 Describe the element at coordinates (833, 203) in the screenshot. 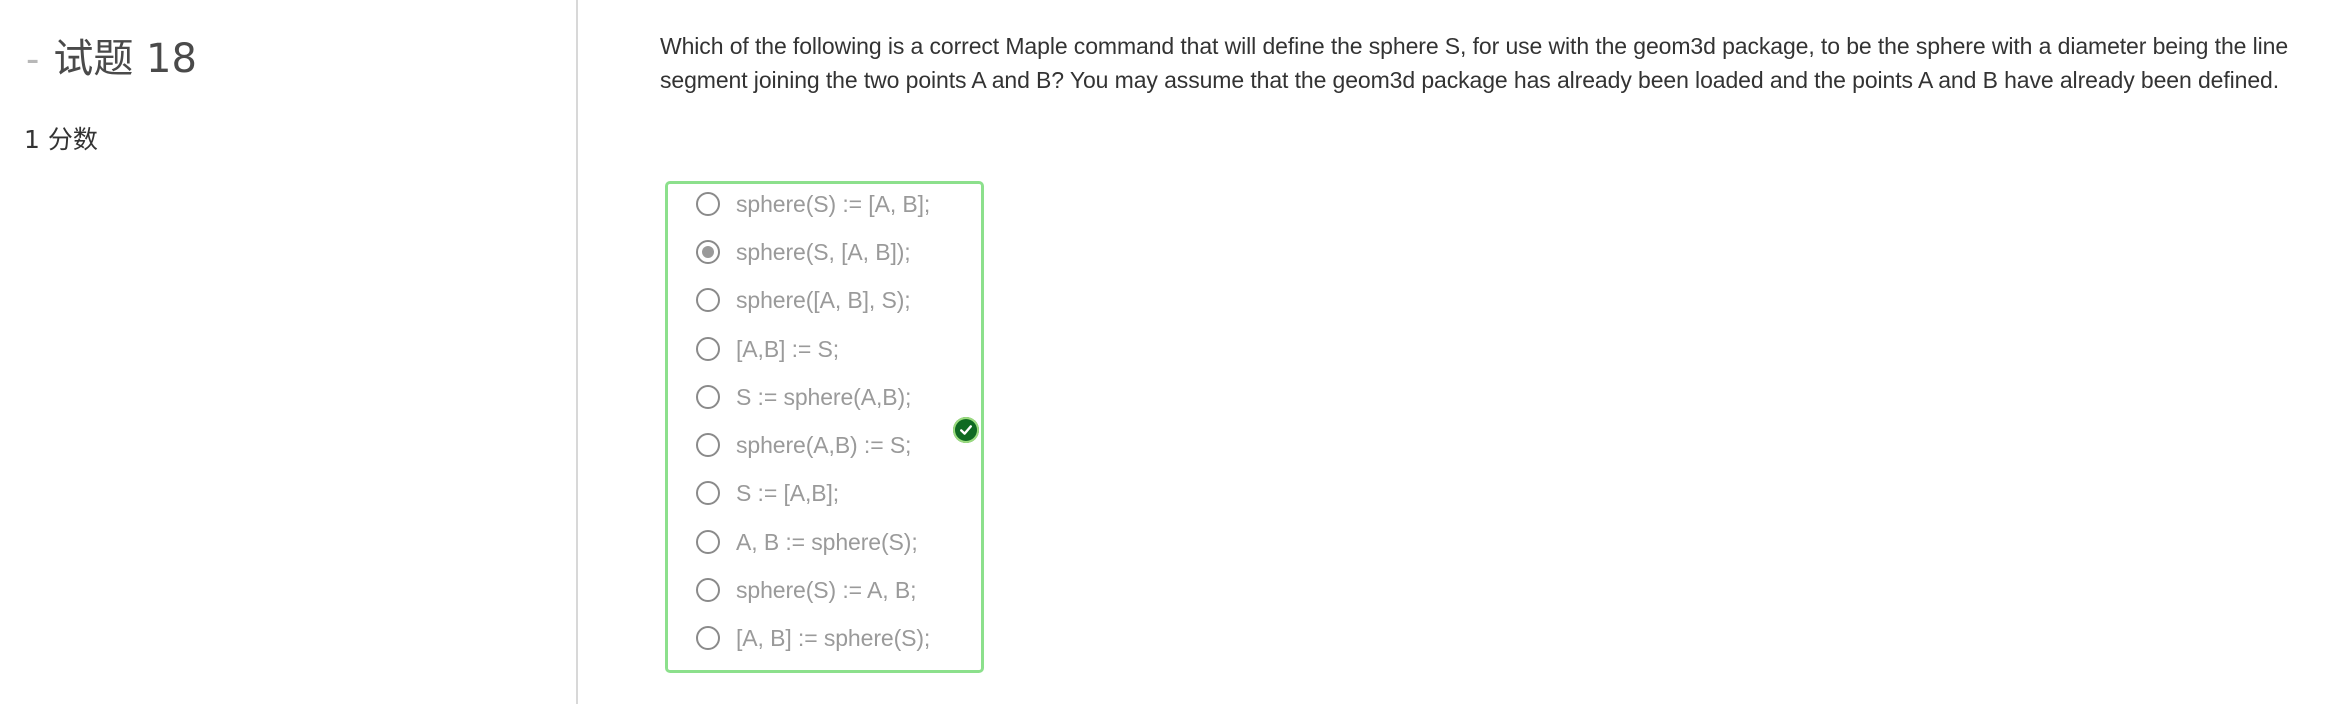

I see `answer-option-label: sphere(S) := [A, B];` at that location.